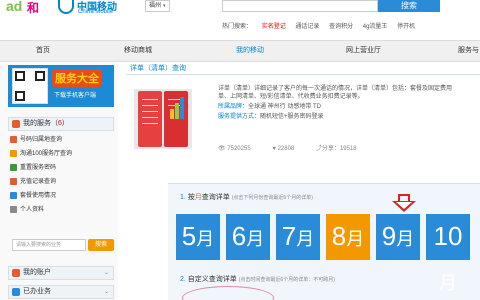  Describe the element at coordinates (61, 210) in the screenshot. I see `service-item: 个人资料` at that location.